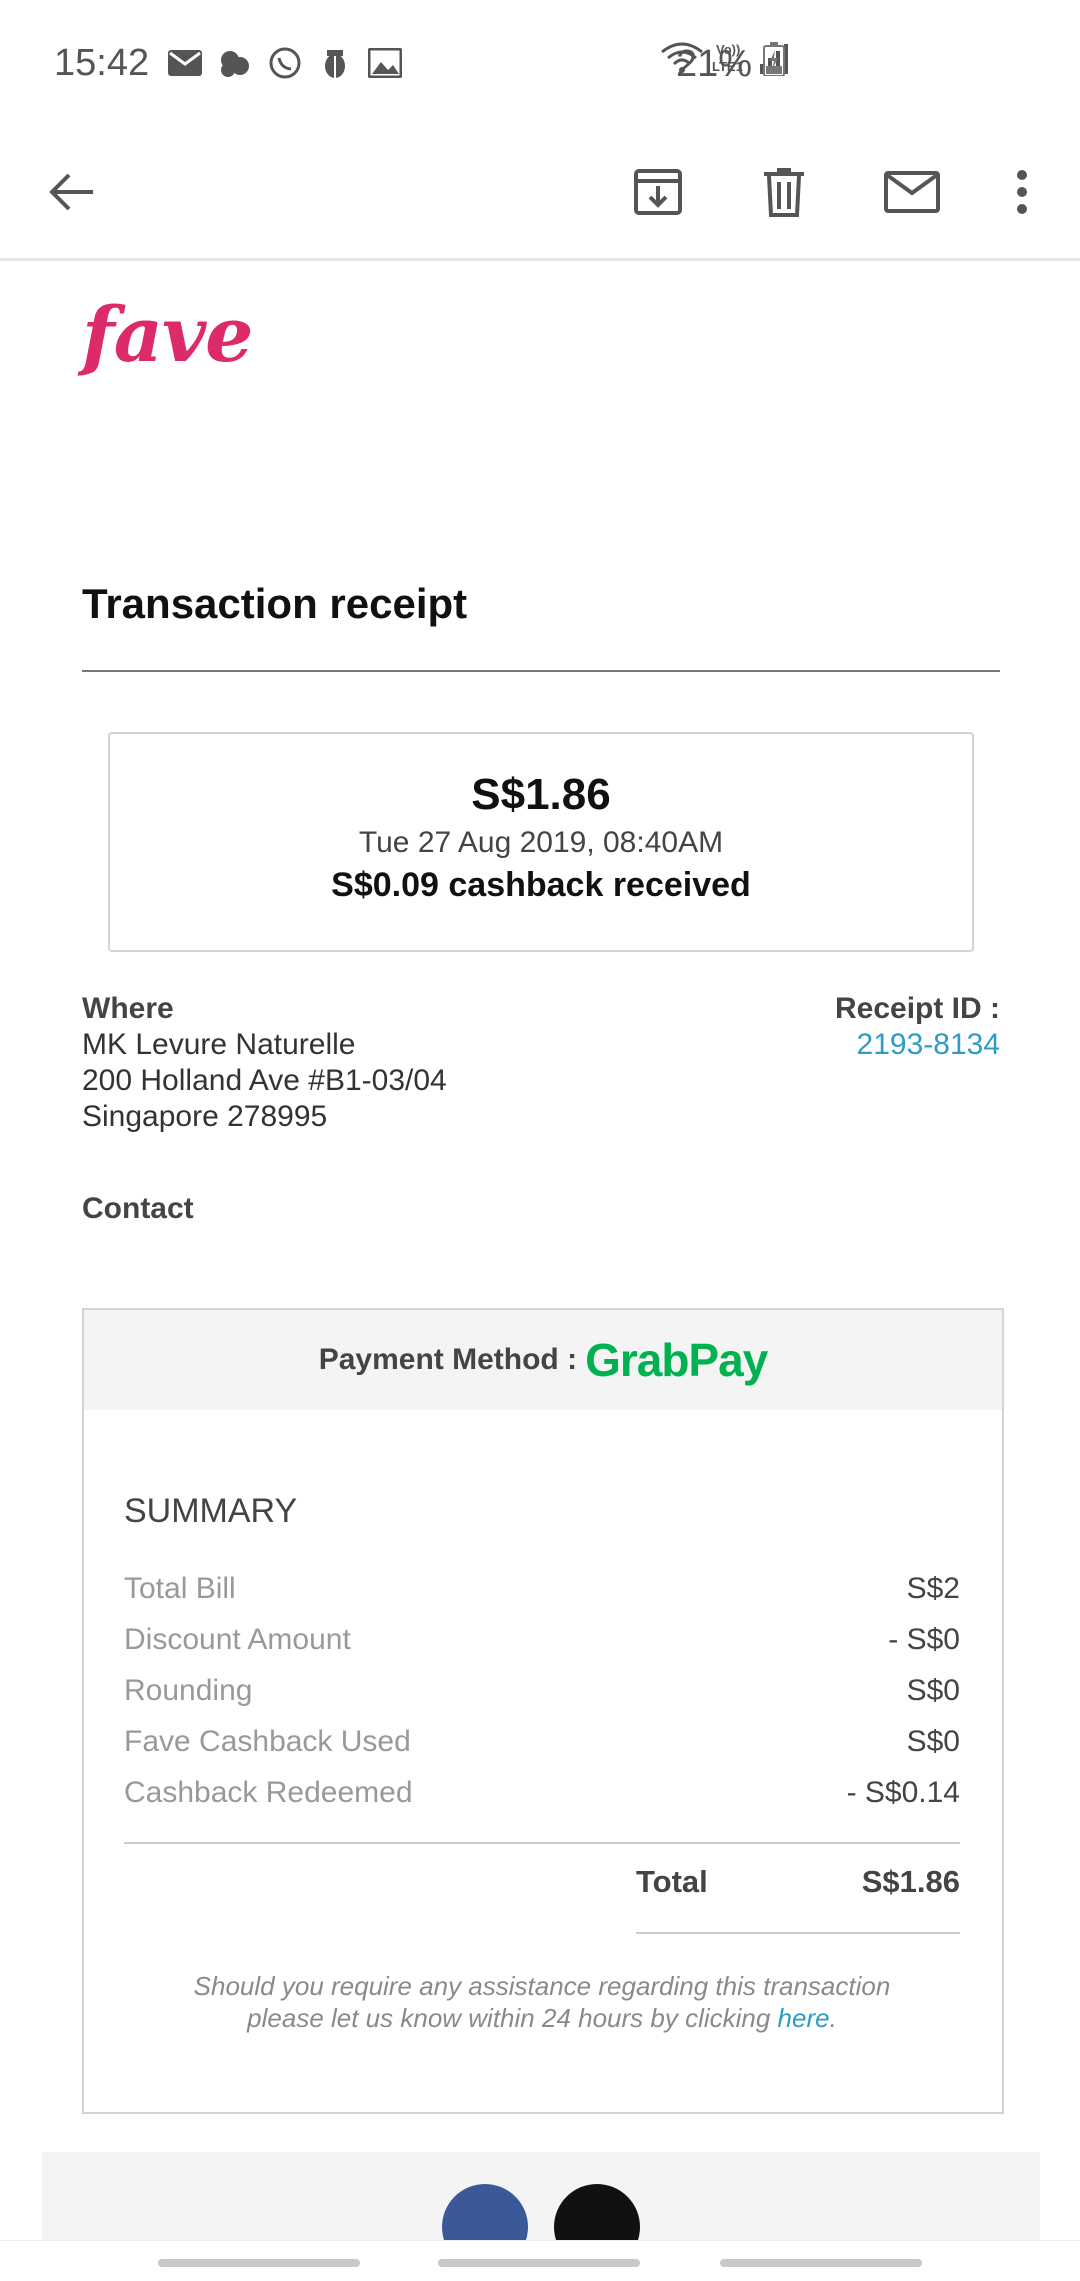  I want to click on summary-value: - S$0.14, so click(903, 1792).